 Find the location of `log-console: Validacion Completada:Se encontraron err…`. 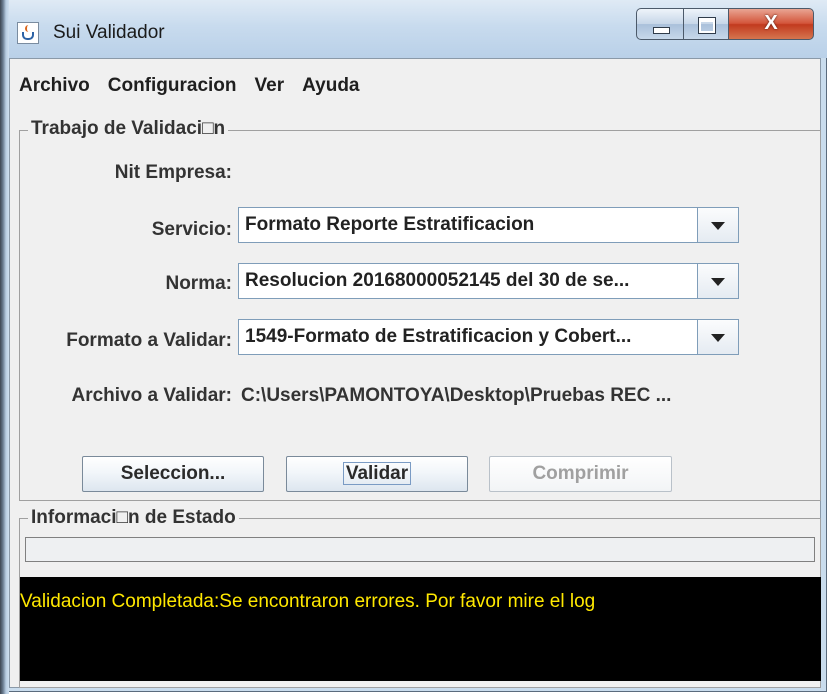

log-console: Validacion Completada:Se encontraron err… is located at coordinates (420, 629).